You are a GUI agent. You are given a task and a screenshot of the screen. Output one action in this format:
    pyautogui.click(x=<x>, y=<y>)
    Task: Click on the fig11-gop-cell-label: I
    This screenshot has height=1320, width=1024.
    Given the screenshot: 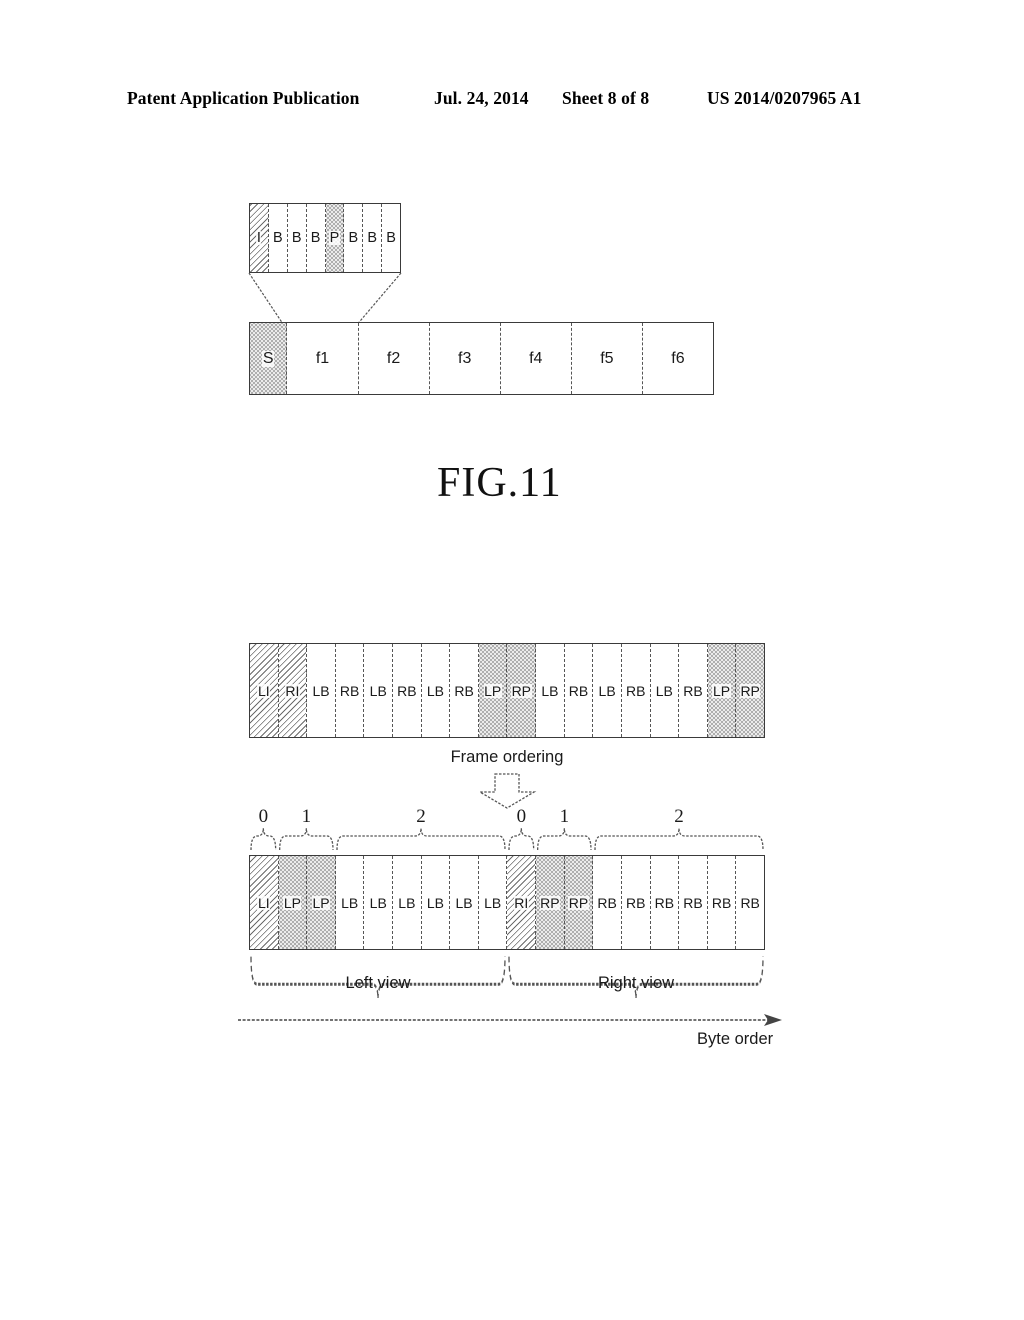 What is the action you would take?
    pyautogui.click(x=259, y=237)
    